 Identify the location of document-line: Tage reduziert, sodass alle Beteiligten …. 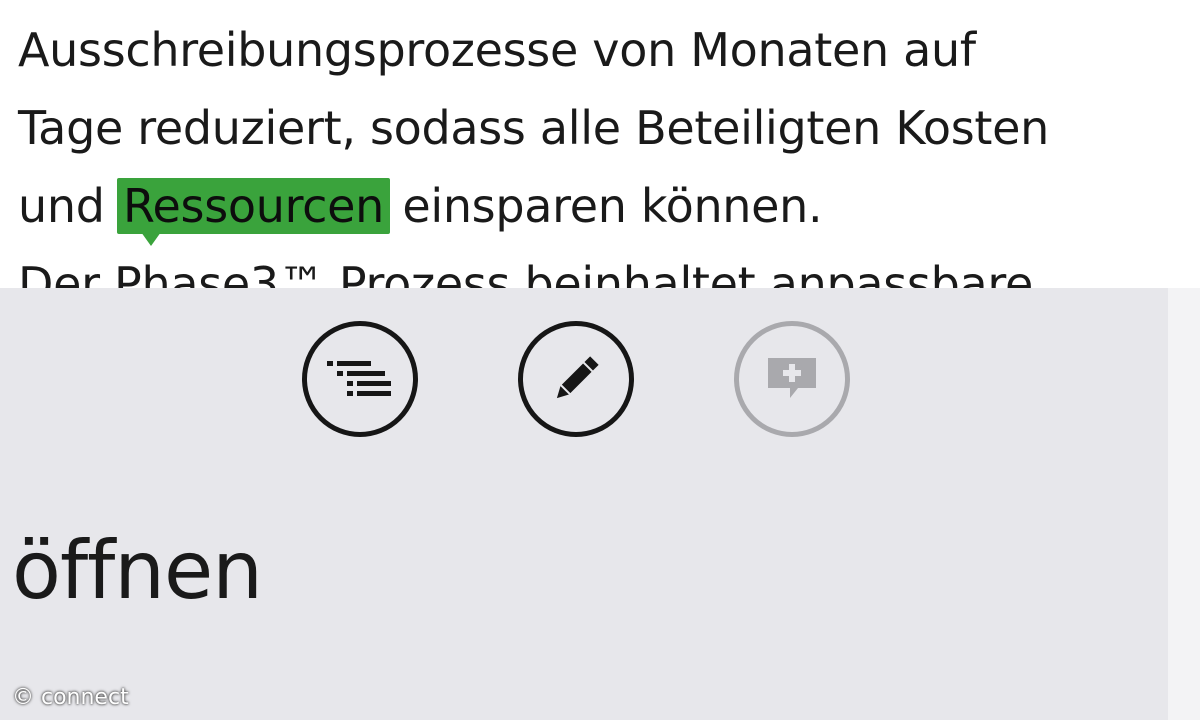
(534, 128).